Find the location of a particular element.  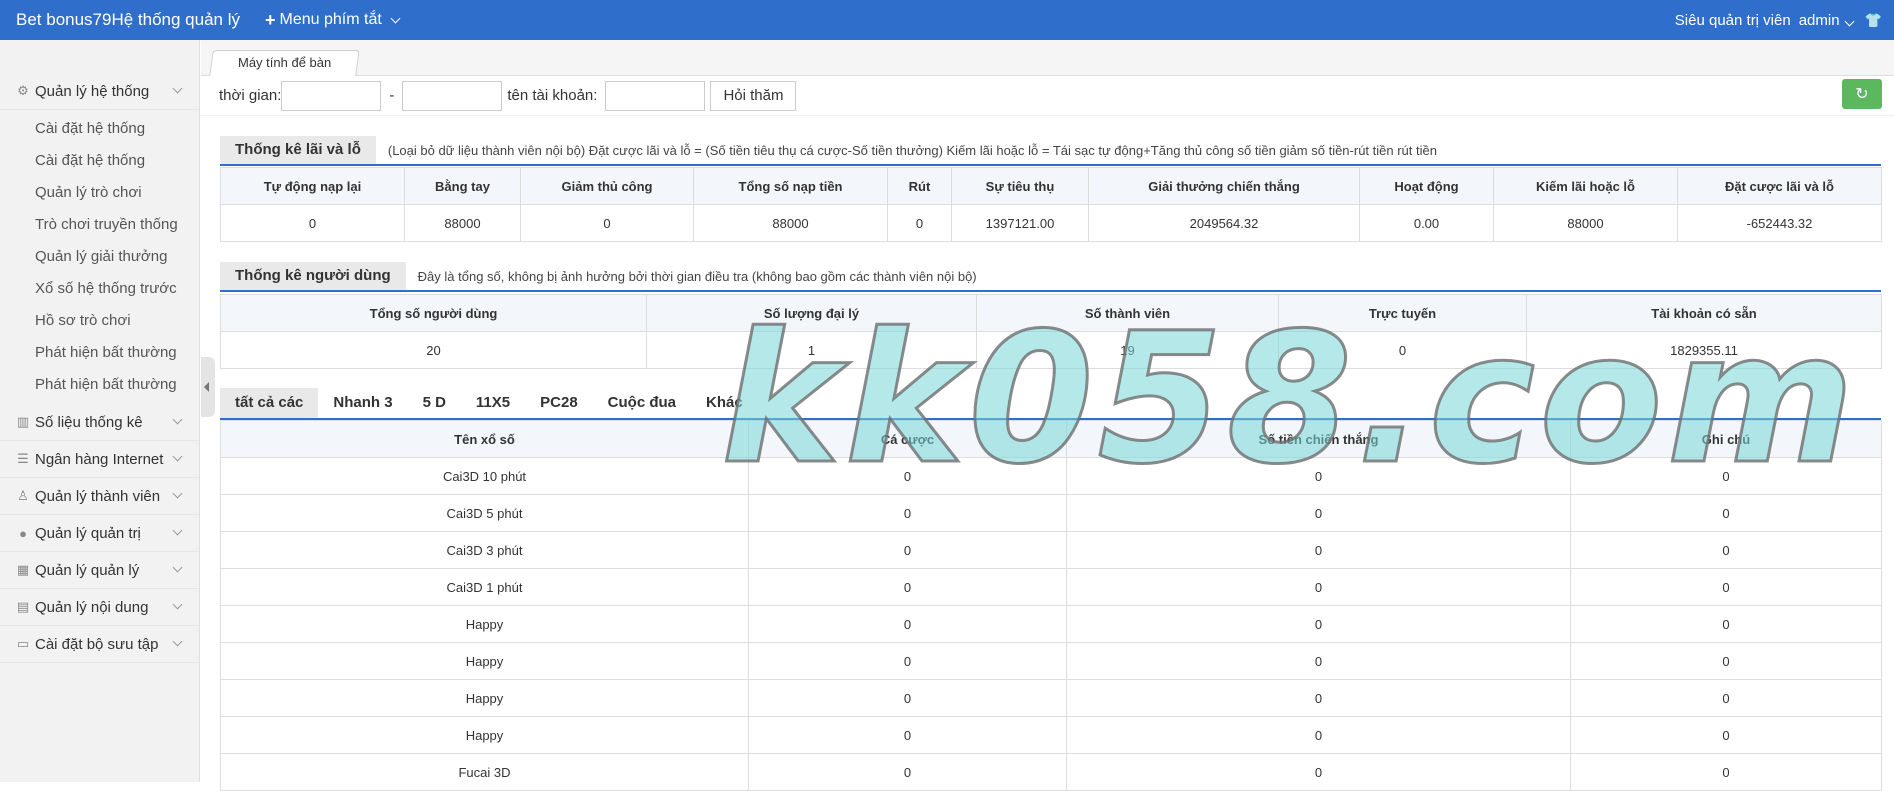

sidebar-section: ▦ Quản lý quản lý is located at coordinates (99, 570).